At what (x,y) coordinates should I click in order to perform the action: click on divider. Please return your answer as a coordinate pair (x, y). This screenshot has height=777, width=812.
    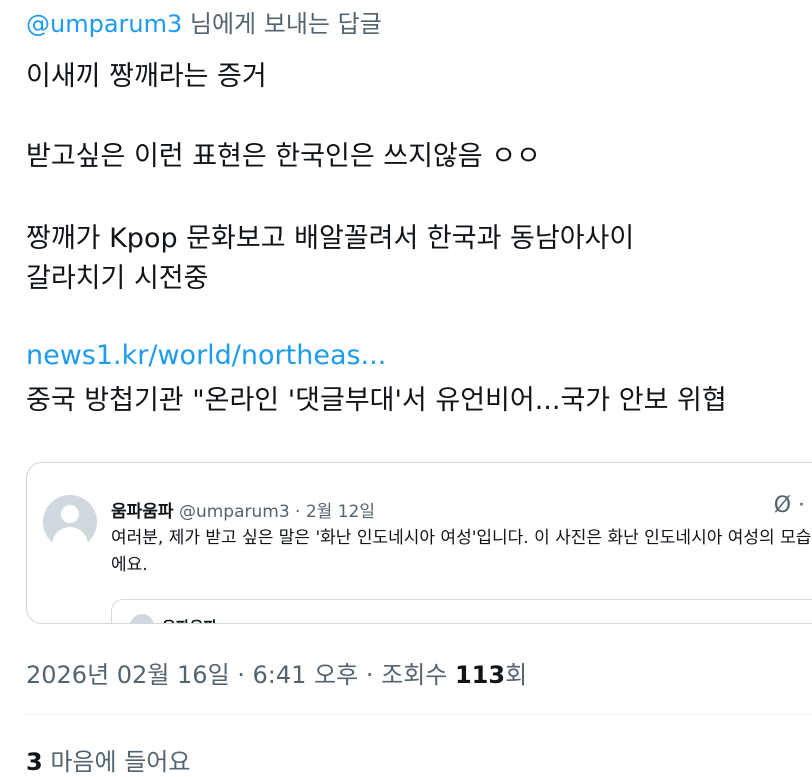
    Looking at the image, I should click on (419, 714).